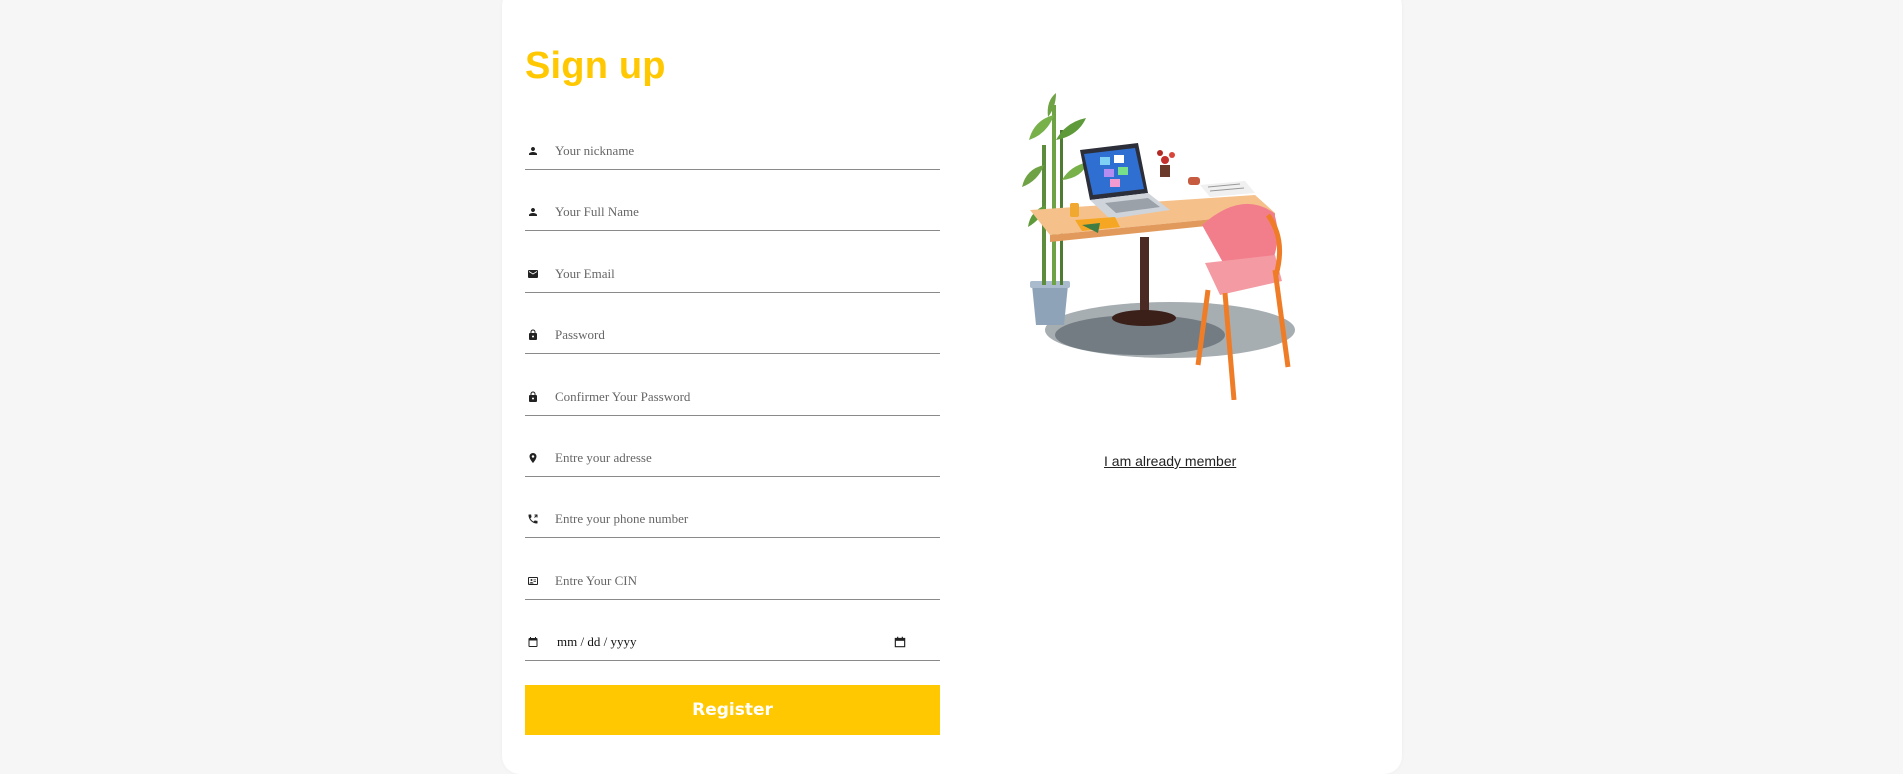 The width and height of the screenshot is (1903, 774). What do you see at coordinates (732, 710) in the screenshot?
I see `register-button: Register` at bounding box center [732, 710].